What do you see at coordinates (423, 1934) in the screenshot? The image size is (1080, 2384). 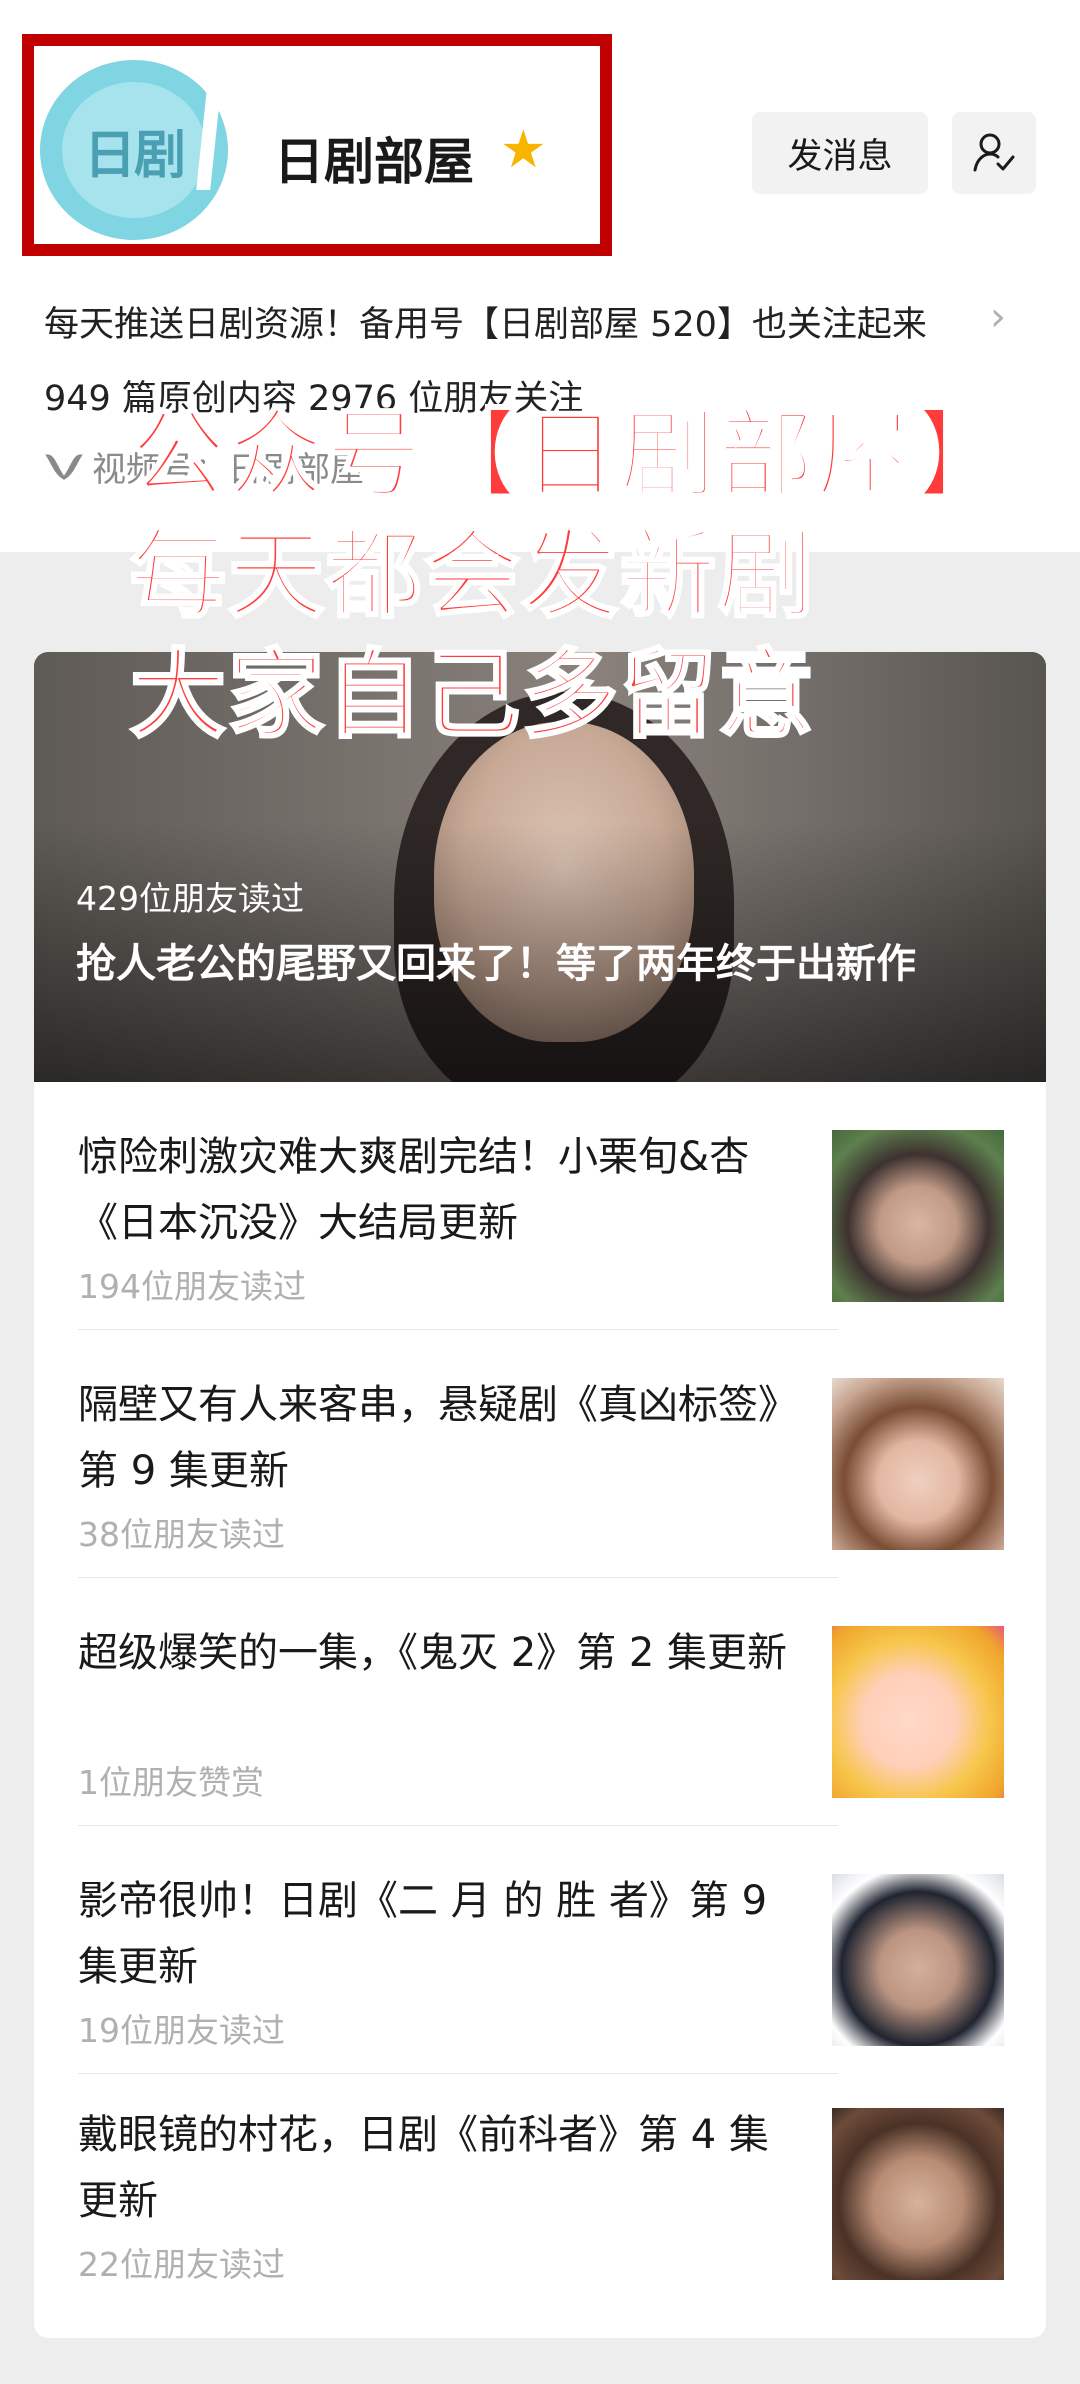 I see `article-title: 影帝很帅！日剧《二 月 的 胜 者》第 9 集更新` at bounding box center [423, 1934].